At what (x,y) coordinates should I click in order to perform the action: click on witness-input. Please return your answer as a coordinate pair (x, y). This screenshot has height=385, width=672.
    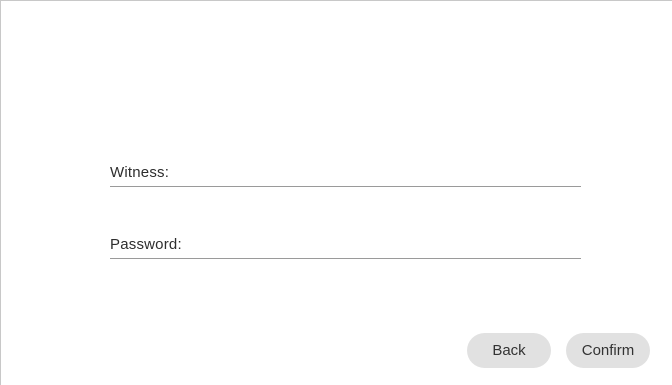
    Looking at the image, I should click on (375, 172).